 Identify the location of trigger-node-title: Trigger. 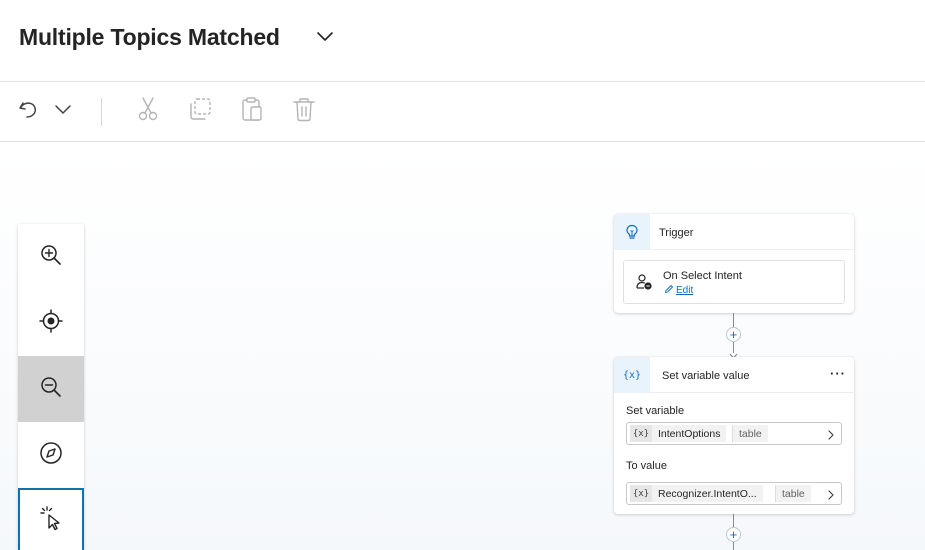
(676, 233).